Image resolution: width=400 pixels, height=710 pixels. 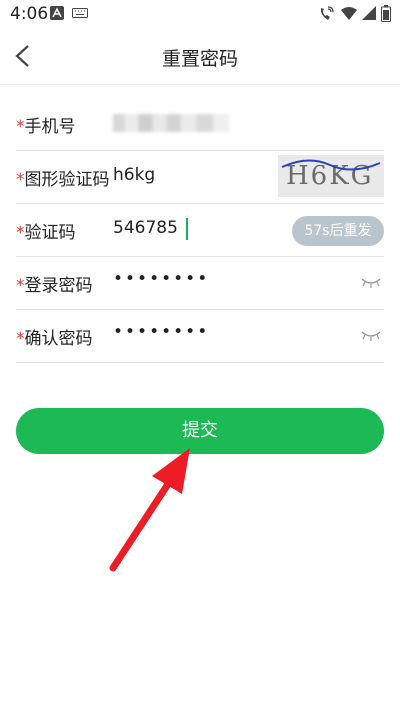 What do you see at coordinates (327, 13) in the screenshot?
I see `wifi-calling-icon` at bounding box center [327, 13].